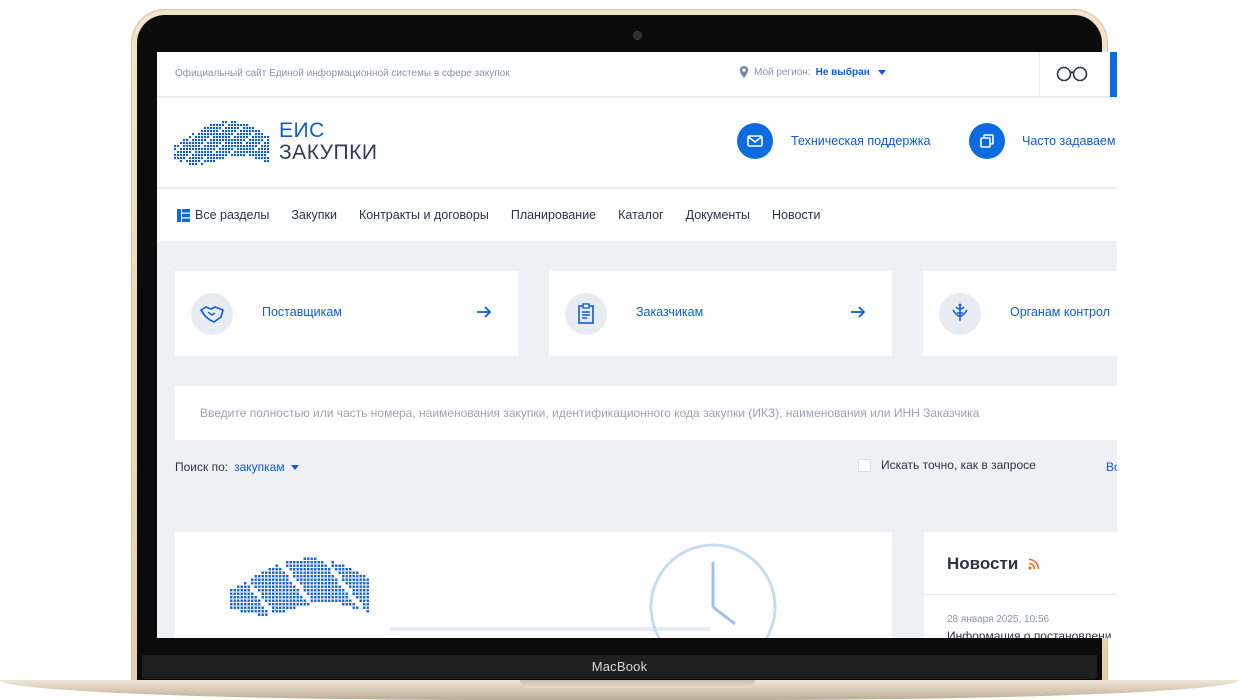  I want to click on russia-map-logo-icon, so click(221, 142).